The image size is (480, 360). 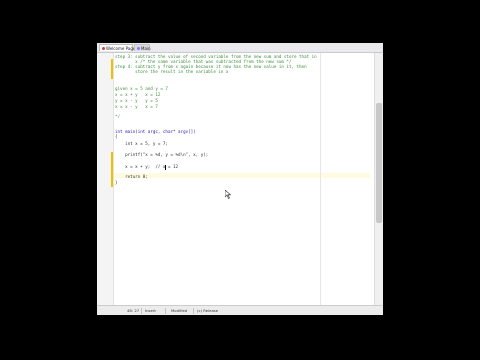 What do you see at coordinates (133, 310) in the screenshot?
I see `cursor-position: 46: 27` at bounding box center [133, 310].